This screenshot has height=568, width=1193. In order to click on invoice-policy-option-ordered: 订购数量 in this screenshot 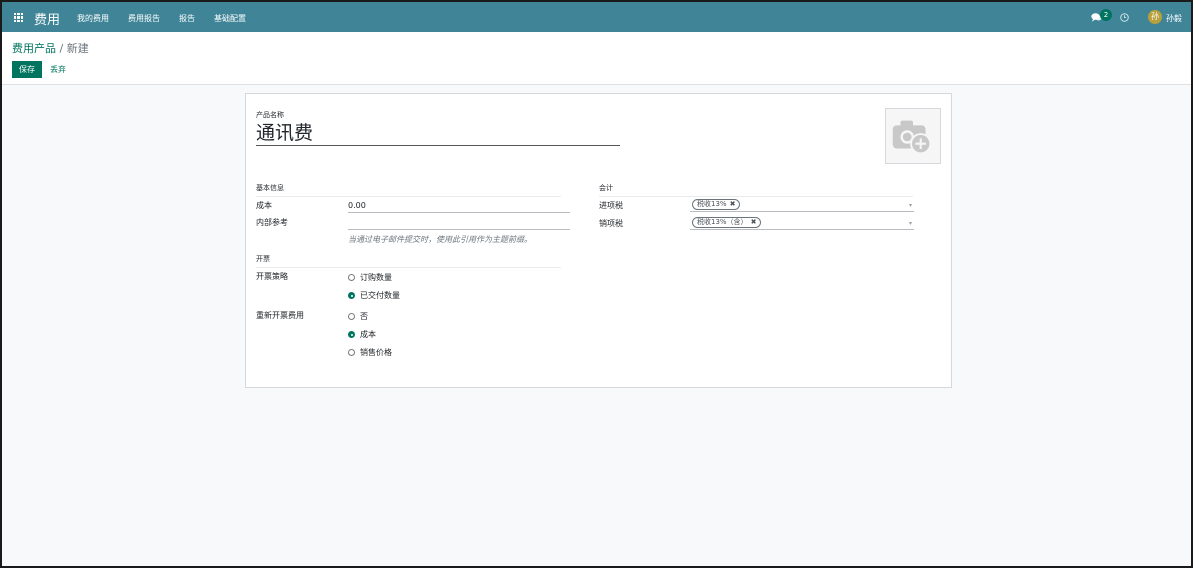, I will do `click(370, 277)`.